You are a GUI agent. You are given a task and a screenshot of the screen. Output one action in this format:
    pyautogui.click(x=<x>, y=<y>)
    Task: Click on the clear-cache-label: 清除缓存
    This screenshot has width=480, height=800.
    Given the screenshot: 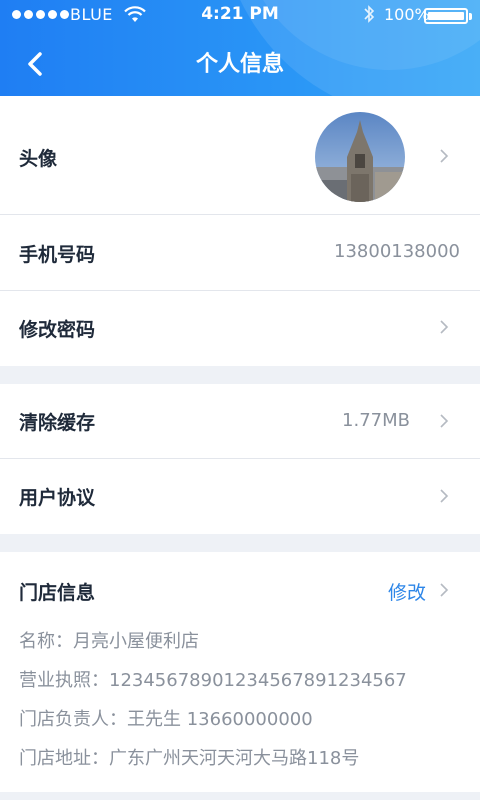 What is the action you would take?
    pyautogui.click(x=57, y=423)
    